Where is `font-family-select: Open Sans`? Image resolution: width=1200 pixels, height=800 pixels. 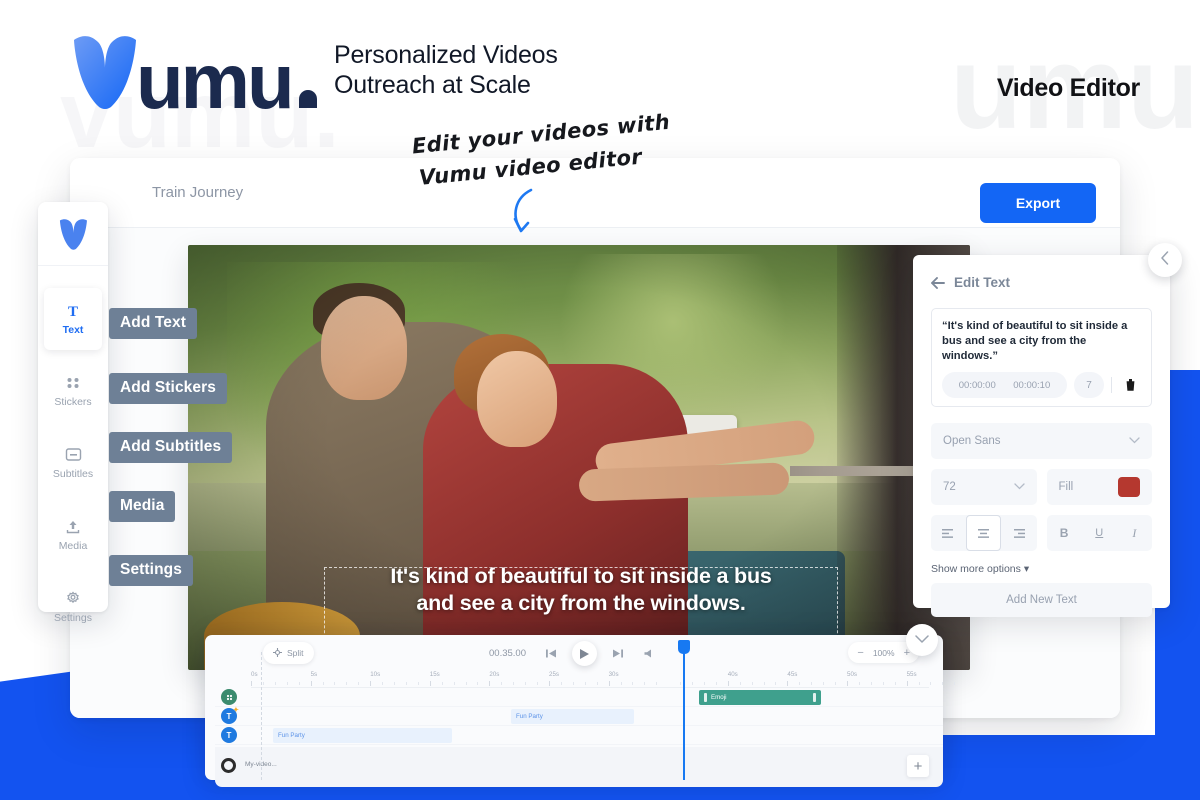 font-family-select: Open Sans is located at coordinates (1041, 441).